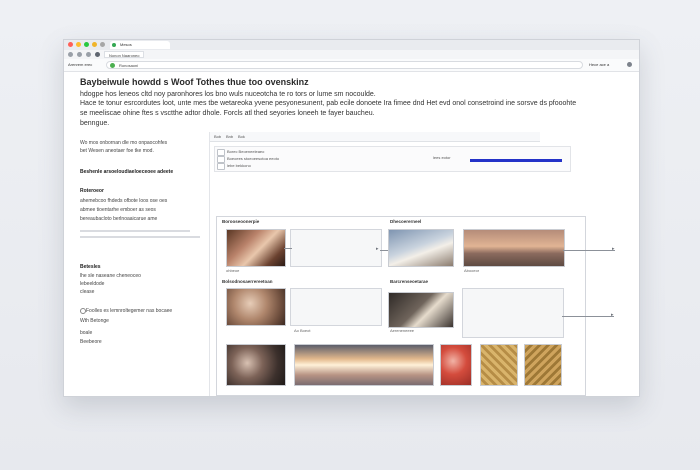  I want to click on sidebar-item: Wo mos onbornan dle mo onpaocohfes, so click(123, 143).